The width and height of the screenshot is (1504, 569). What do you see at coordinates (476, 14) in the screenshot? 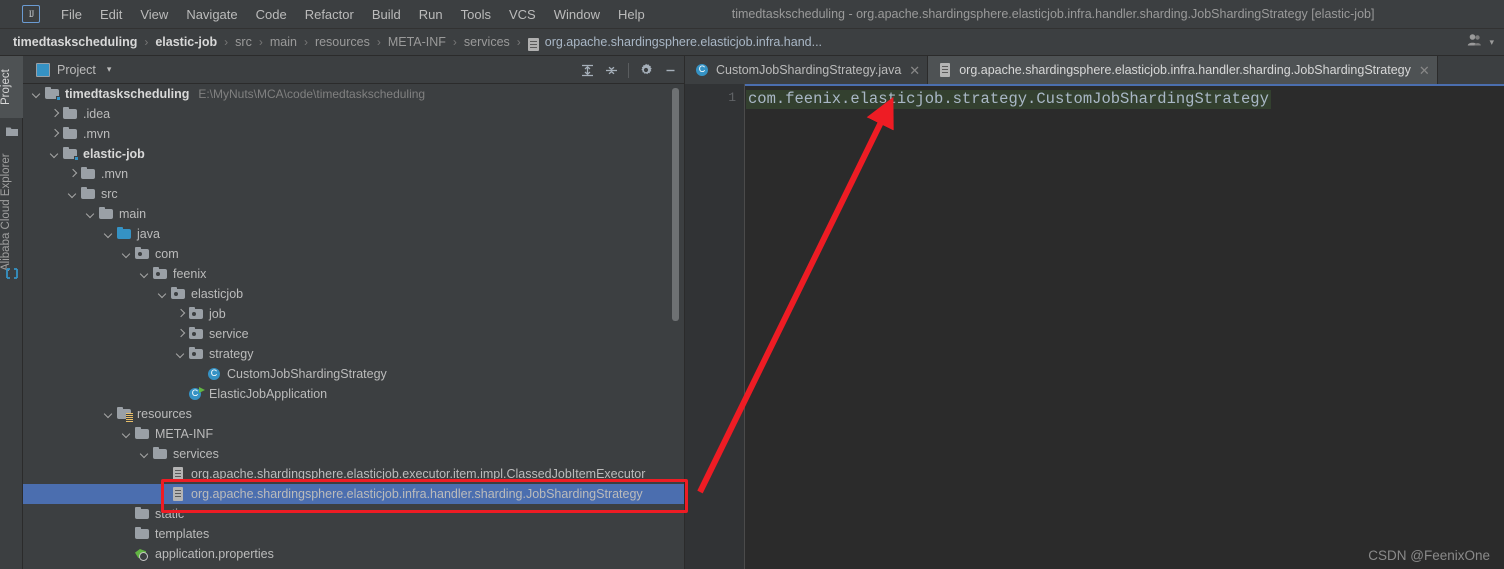
I see `menu-item-tools: Tools` at bounding box center [476, 14].